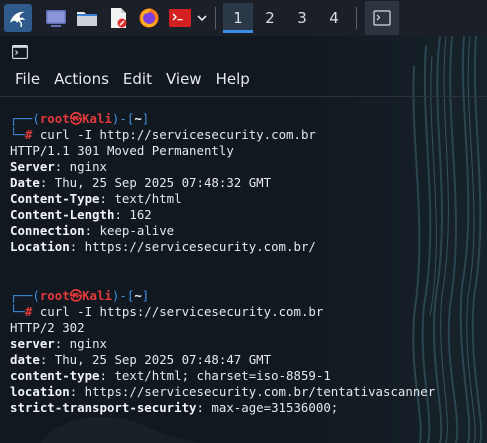  What do you see at coordinates (23, 79) in the screenshot?
I see `menu-file: File` at bounding box center [23, 79].